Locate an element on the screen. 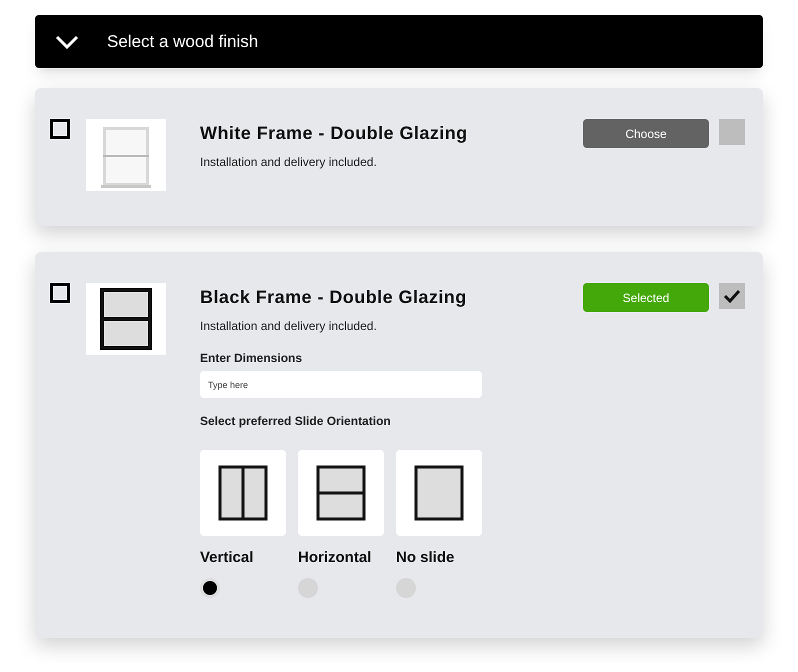 The height and width of the screenshot is (672, 798). horizontal-window-icon is located at coordinates (341, 493).